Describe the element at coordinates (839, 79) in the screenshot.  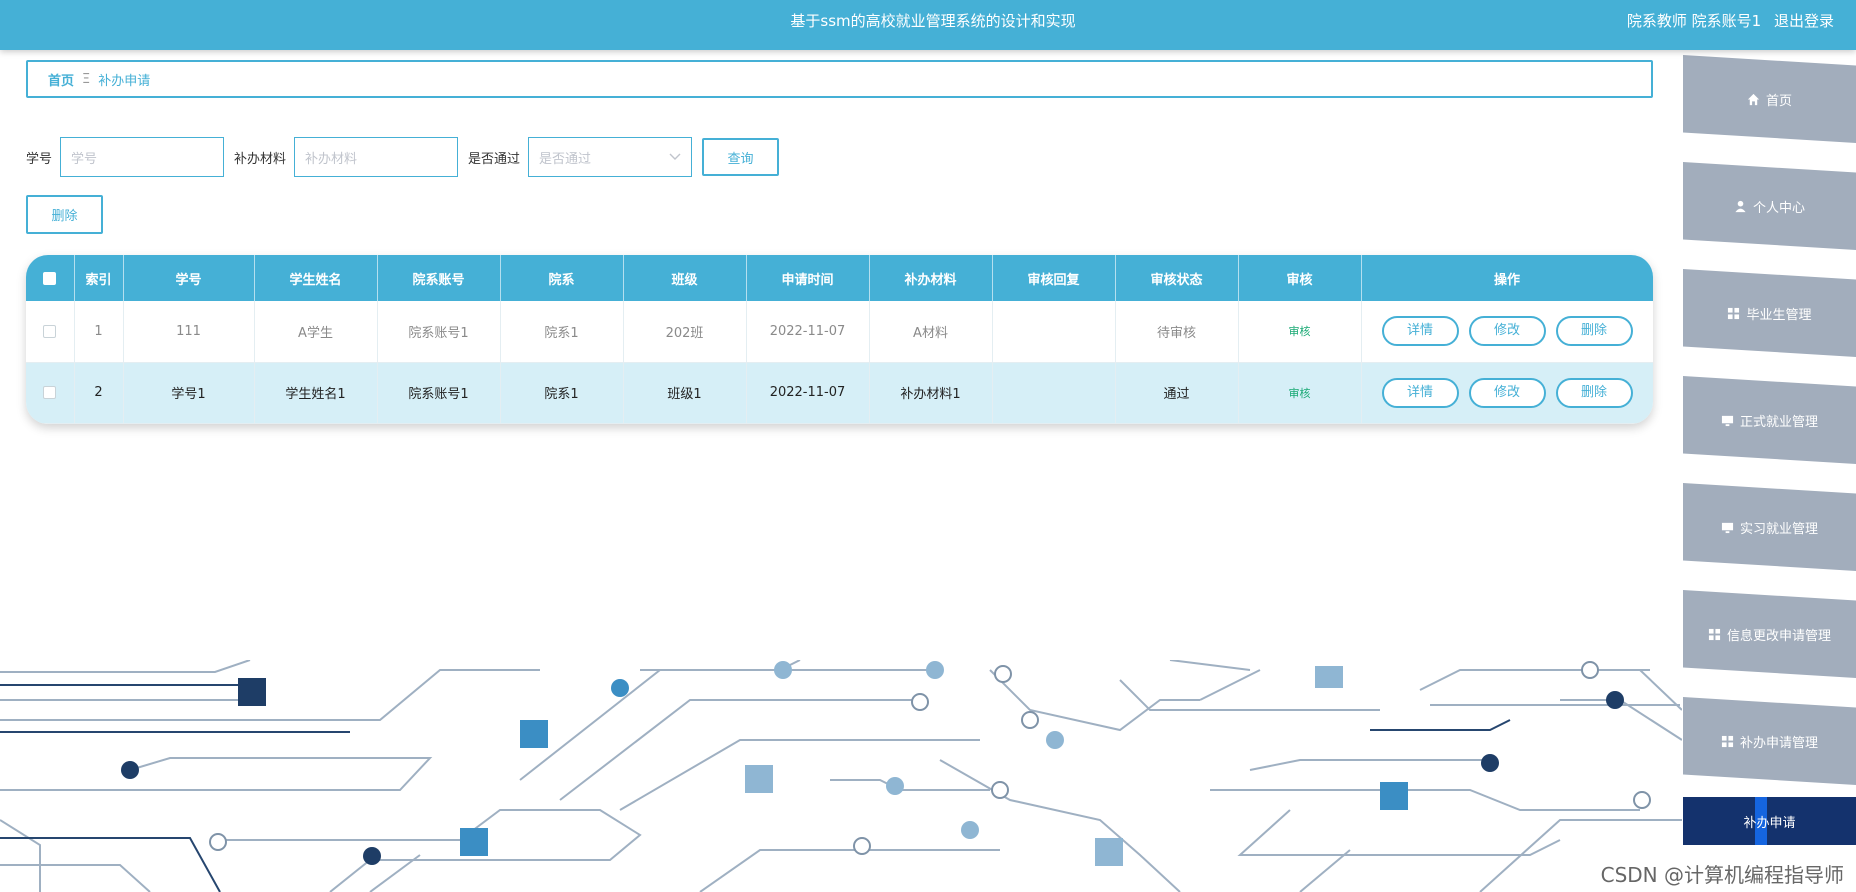
I see `breadcrumb: 首页 Ξ 补办申请` at that location.